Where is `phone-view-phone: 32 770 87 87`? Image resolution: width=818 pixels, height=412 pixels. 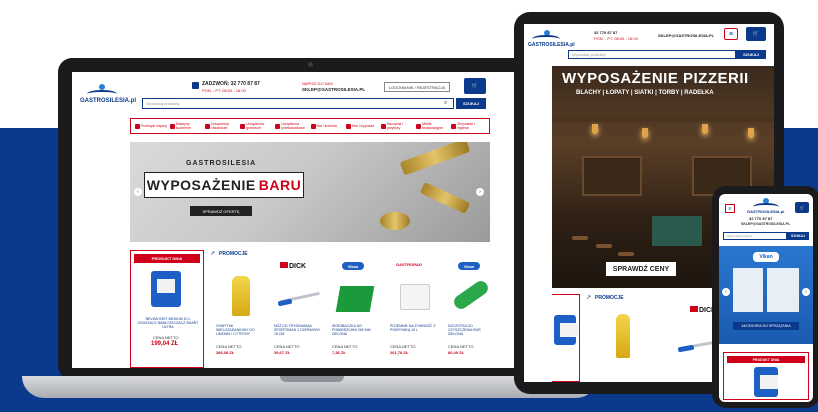
phone-view-phone: 32 770 87 87 is located at coordinates (760, 218).